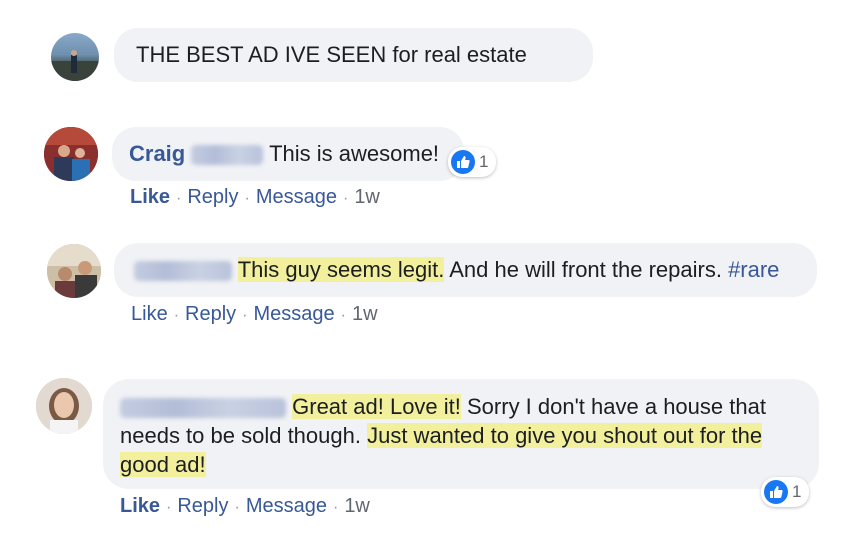 The width and height of the screenshot is (866, 548). What do you see at coordinates (376, 406) in the screenshot?
I see `highlighted-text: Great ad! Love it!` at bounding box center [376, 406].